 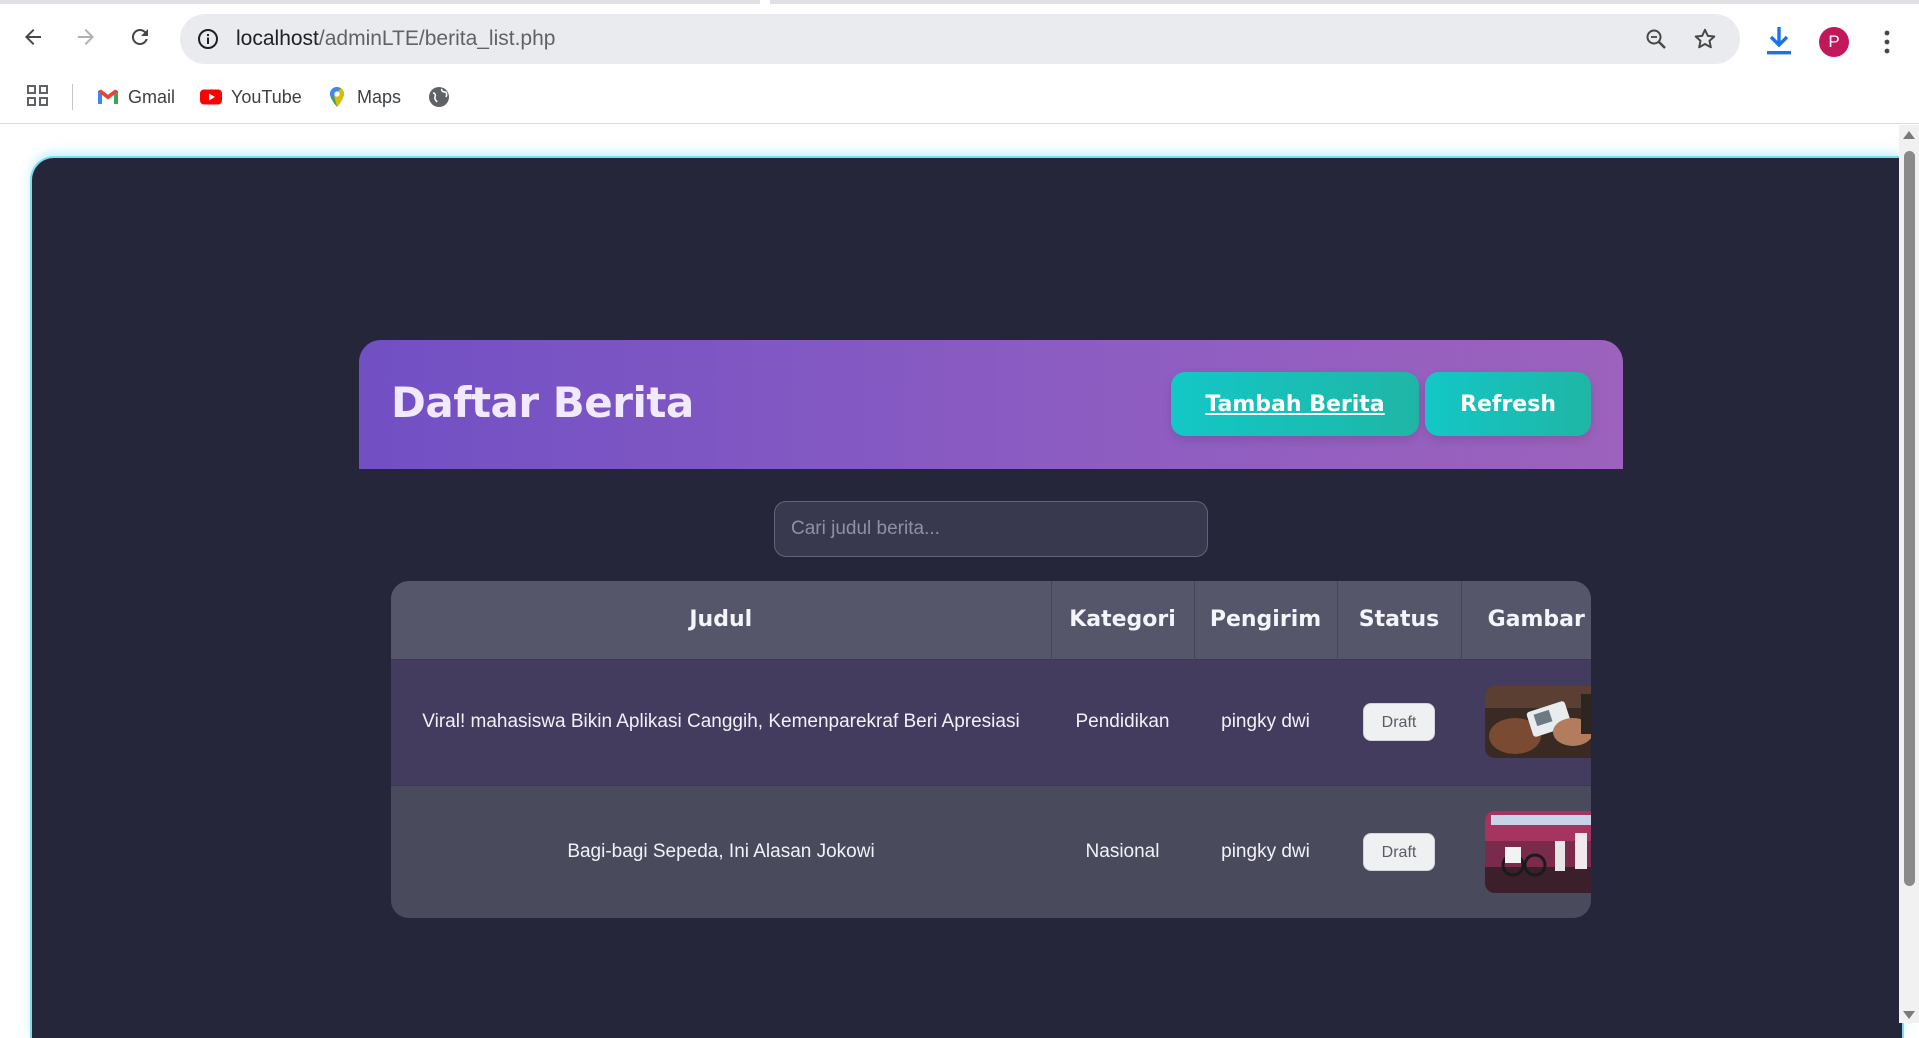 I want to click on site-info-icon, so click(x=208, y=39).